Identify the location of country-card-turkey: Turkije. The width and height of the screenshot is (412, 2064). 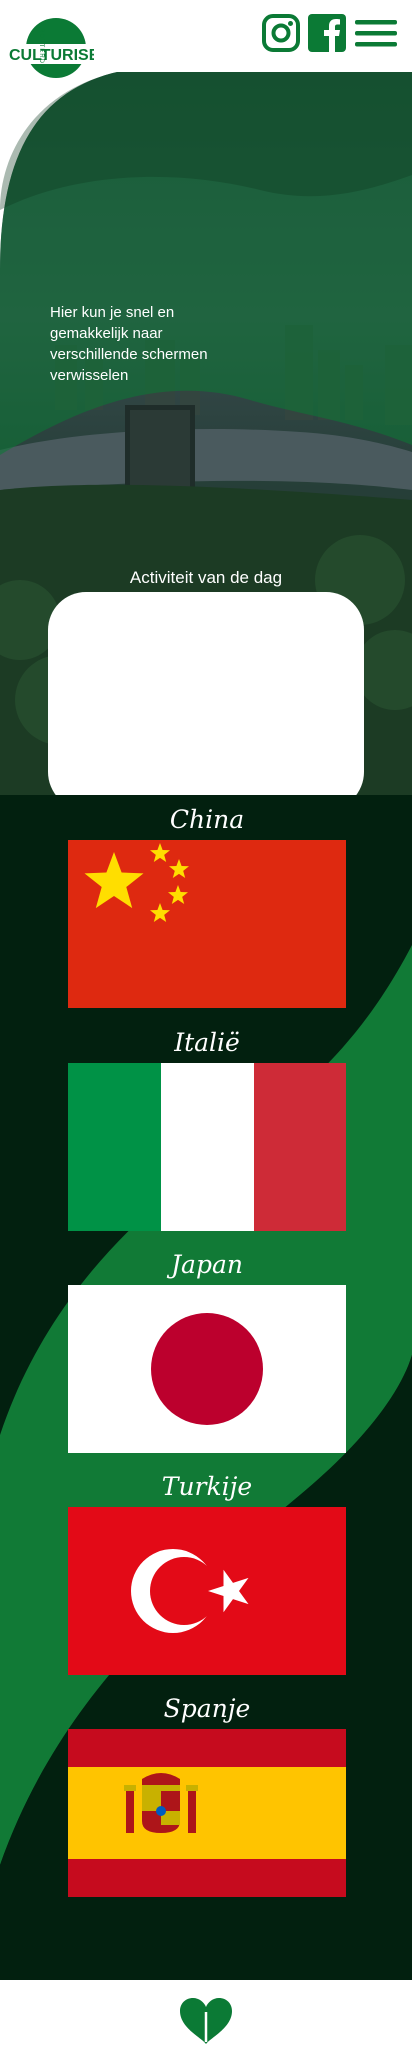
(207, 1571).